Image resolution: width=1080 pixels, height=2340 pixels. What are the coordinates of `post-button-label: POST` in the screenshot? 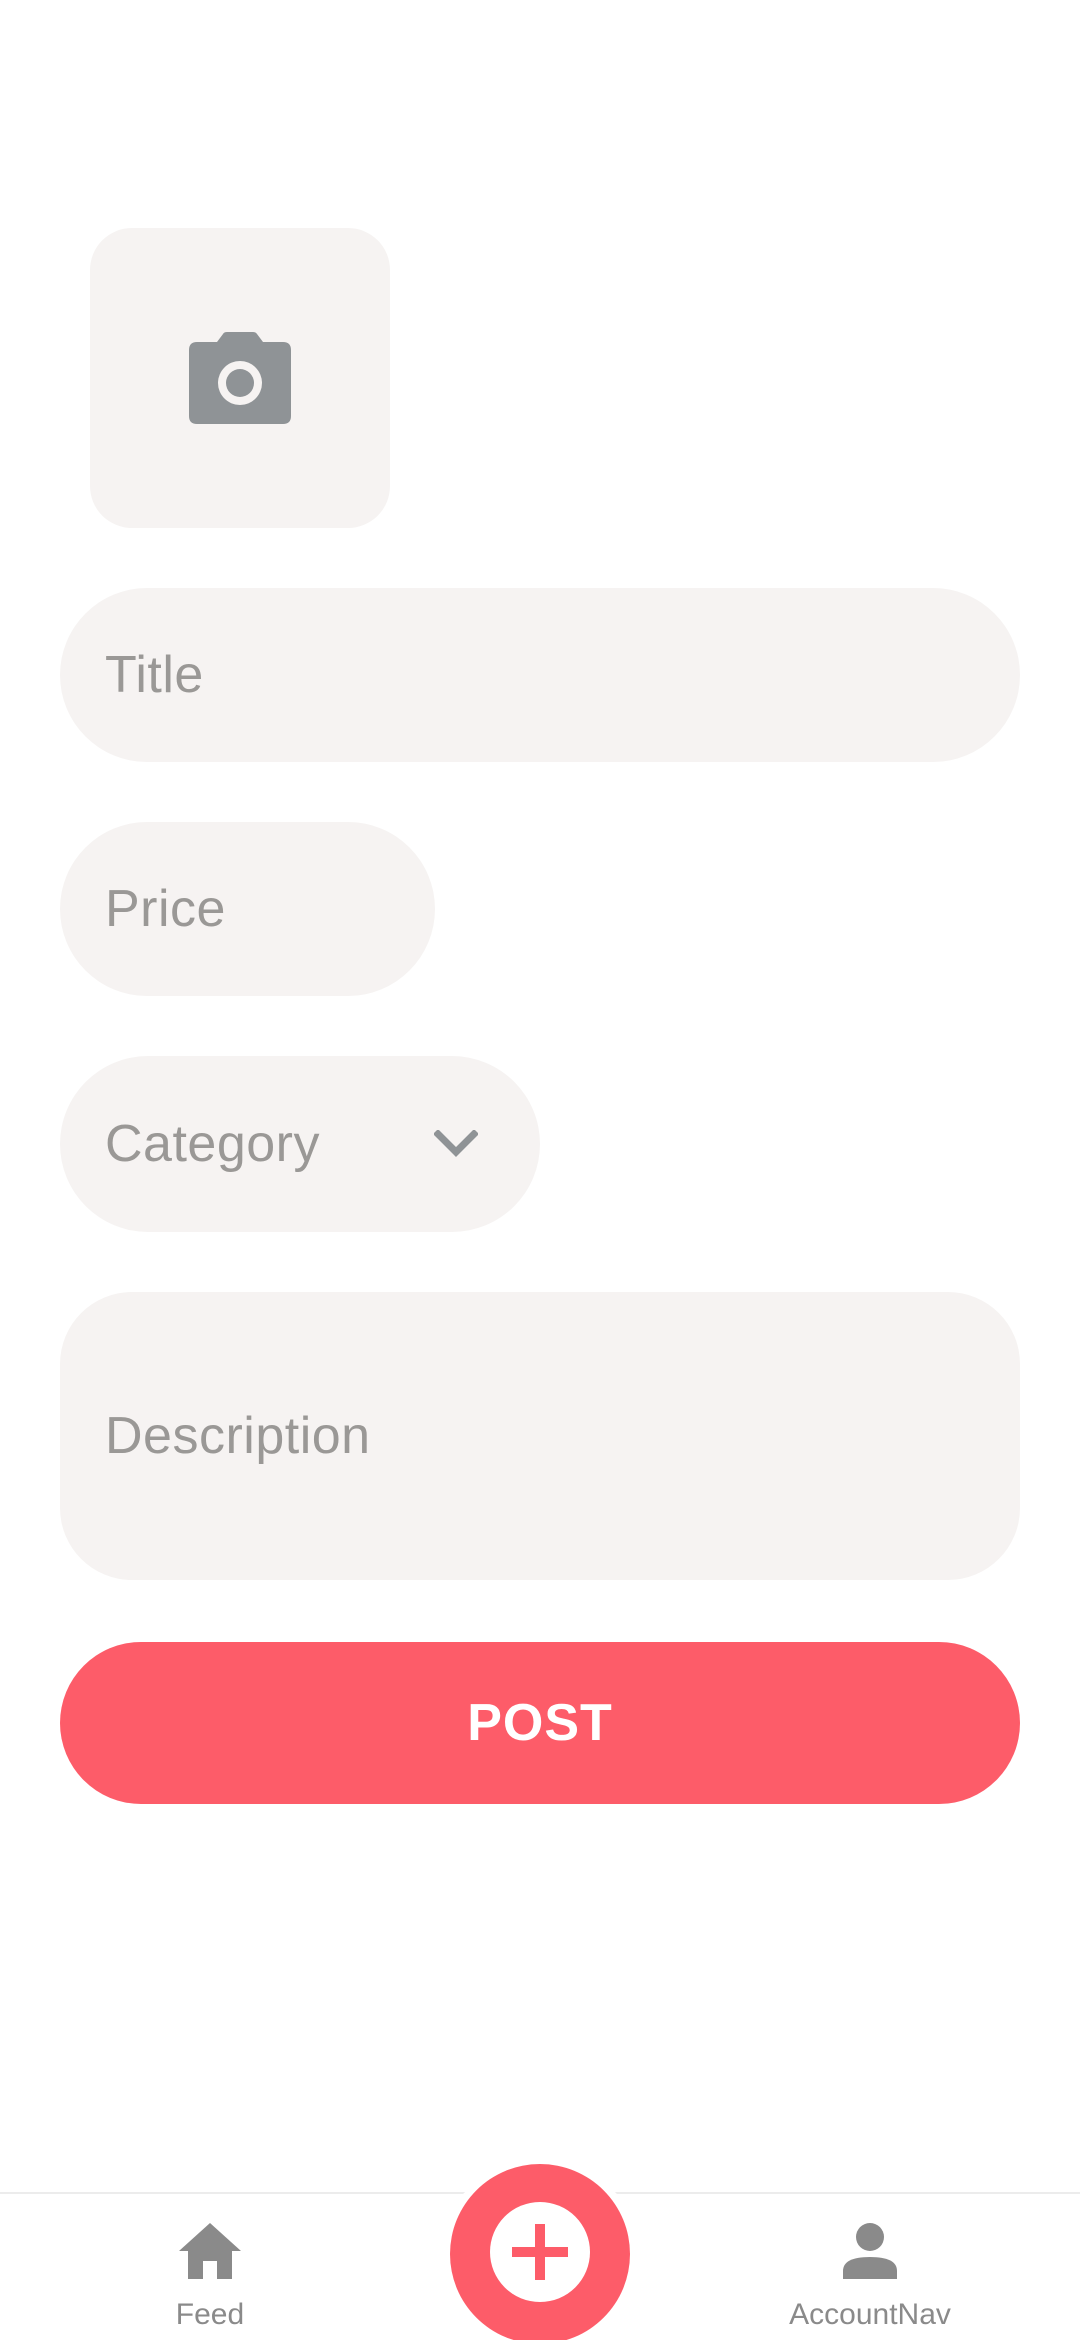 It's located at (540, 1723).